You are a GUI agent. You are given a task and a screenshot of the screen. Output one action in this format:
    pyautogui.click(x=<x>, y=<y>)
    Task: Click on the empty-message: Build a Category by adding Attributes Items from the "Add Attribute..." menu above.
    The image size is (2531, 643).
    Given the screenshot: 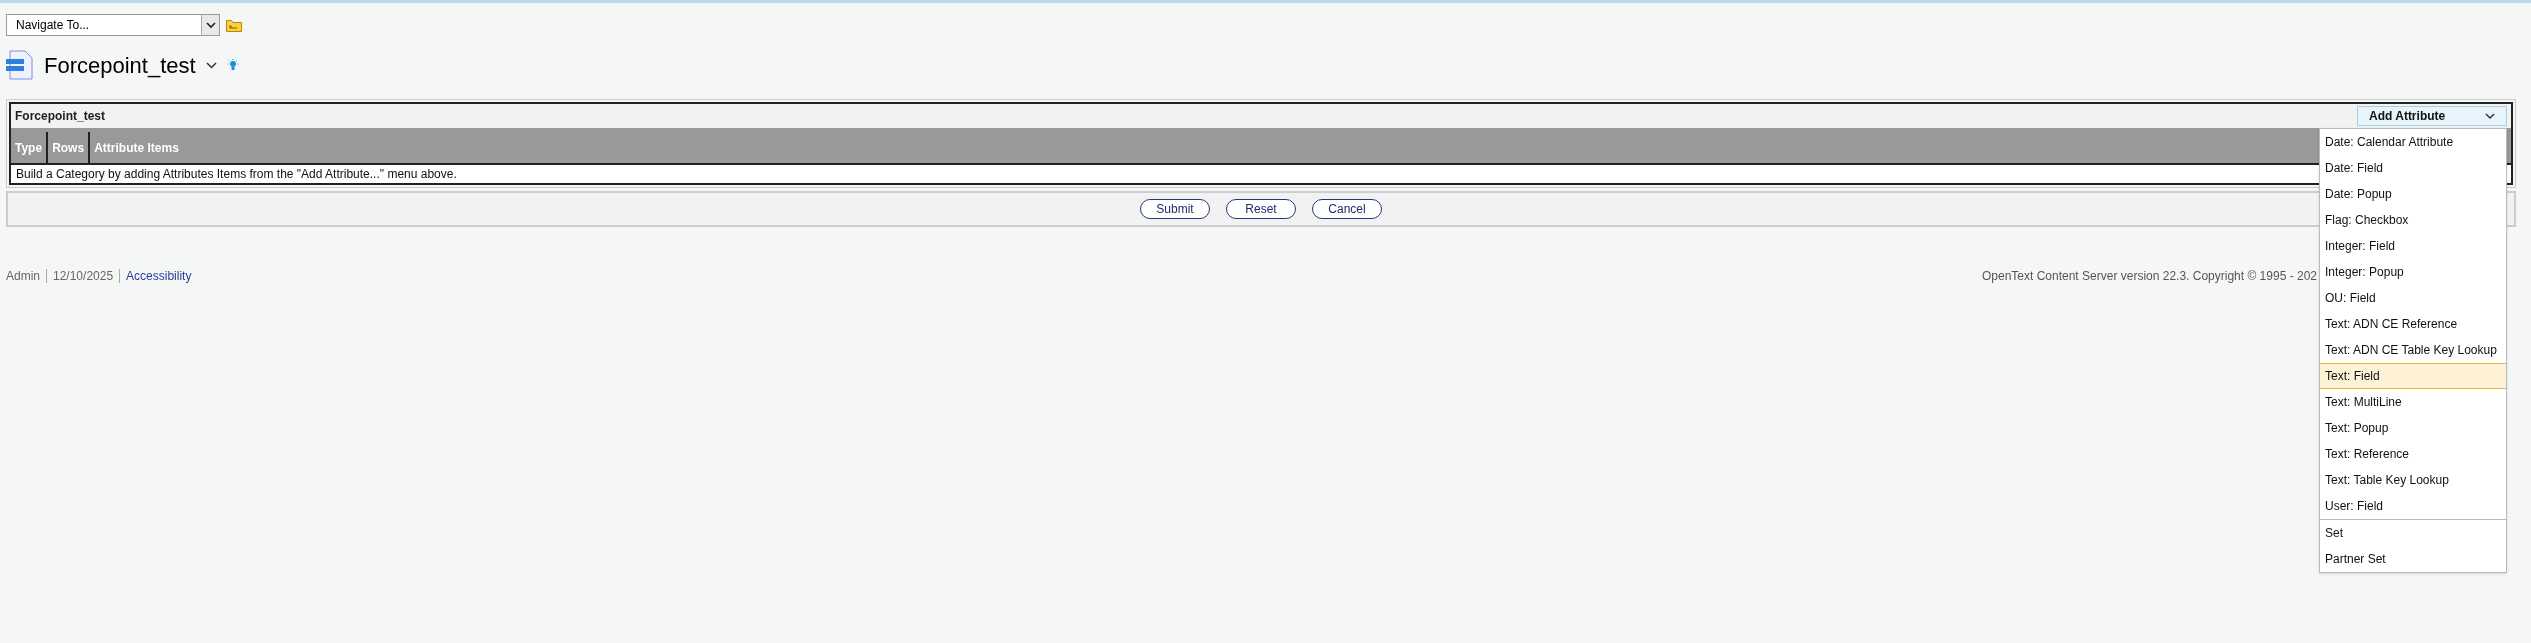 What is the action you would take?
    pyautogui.click(x=236, y=174)
    